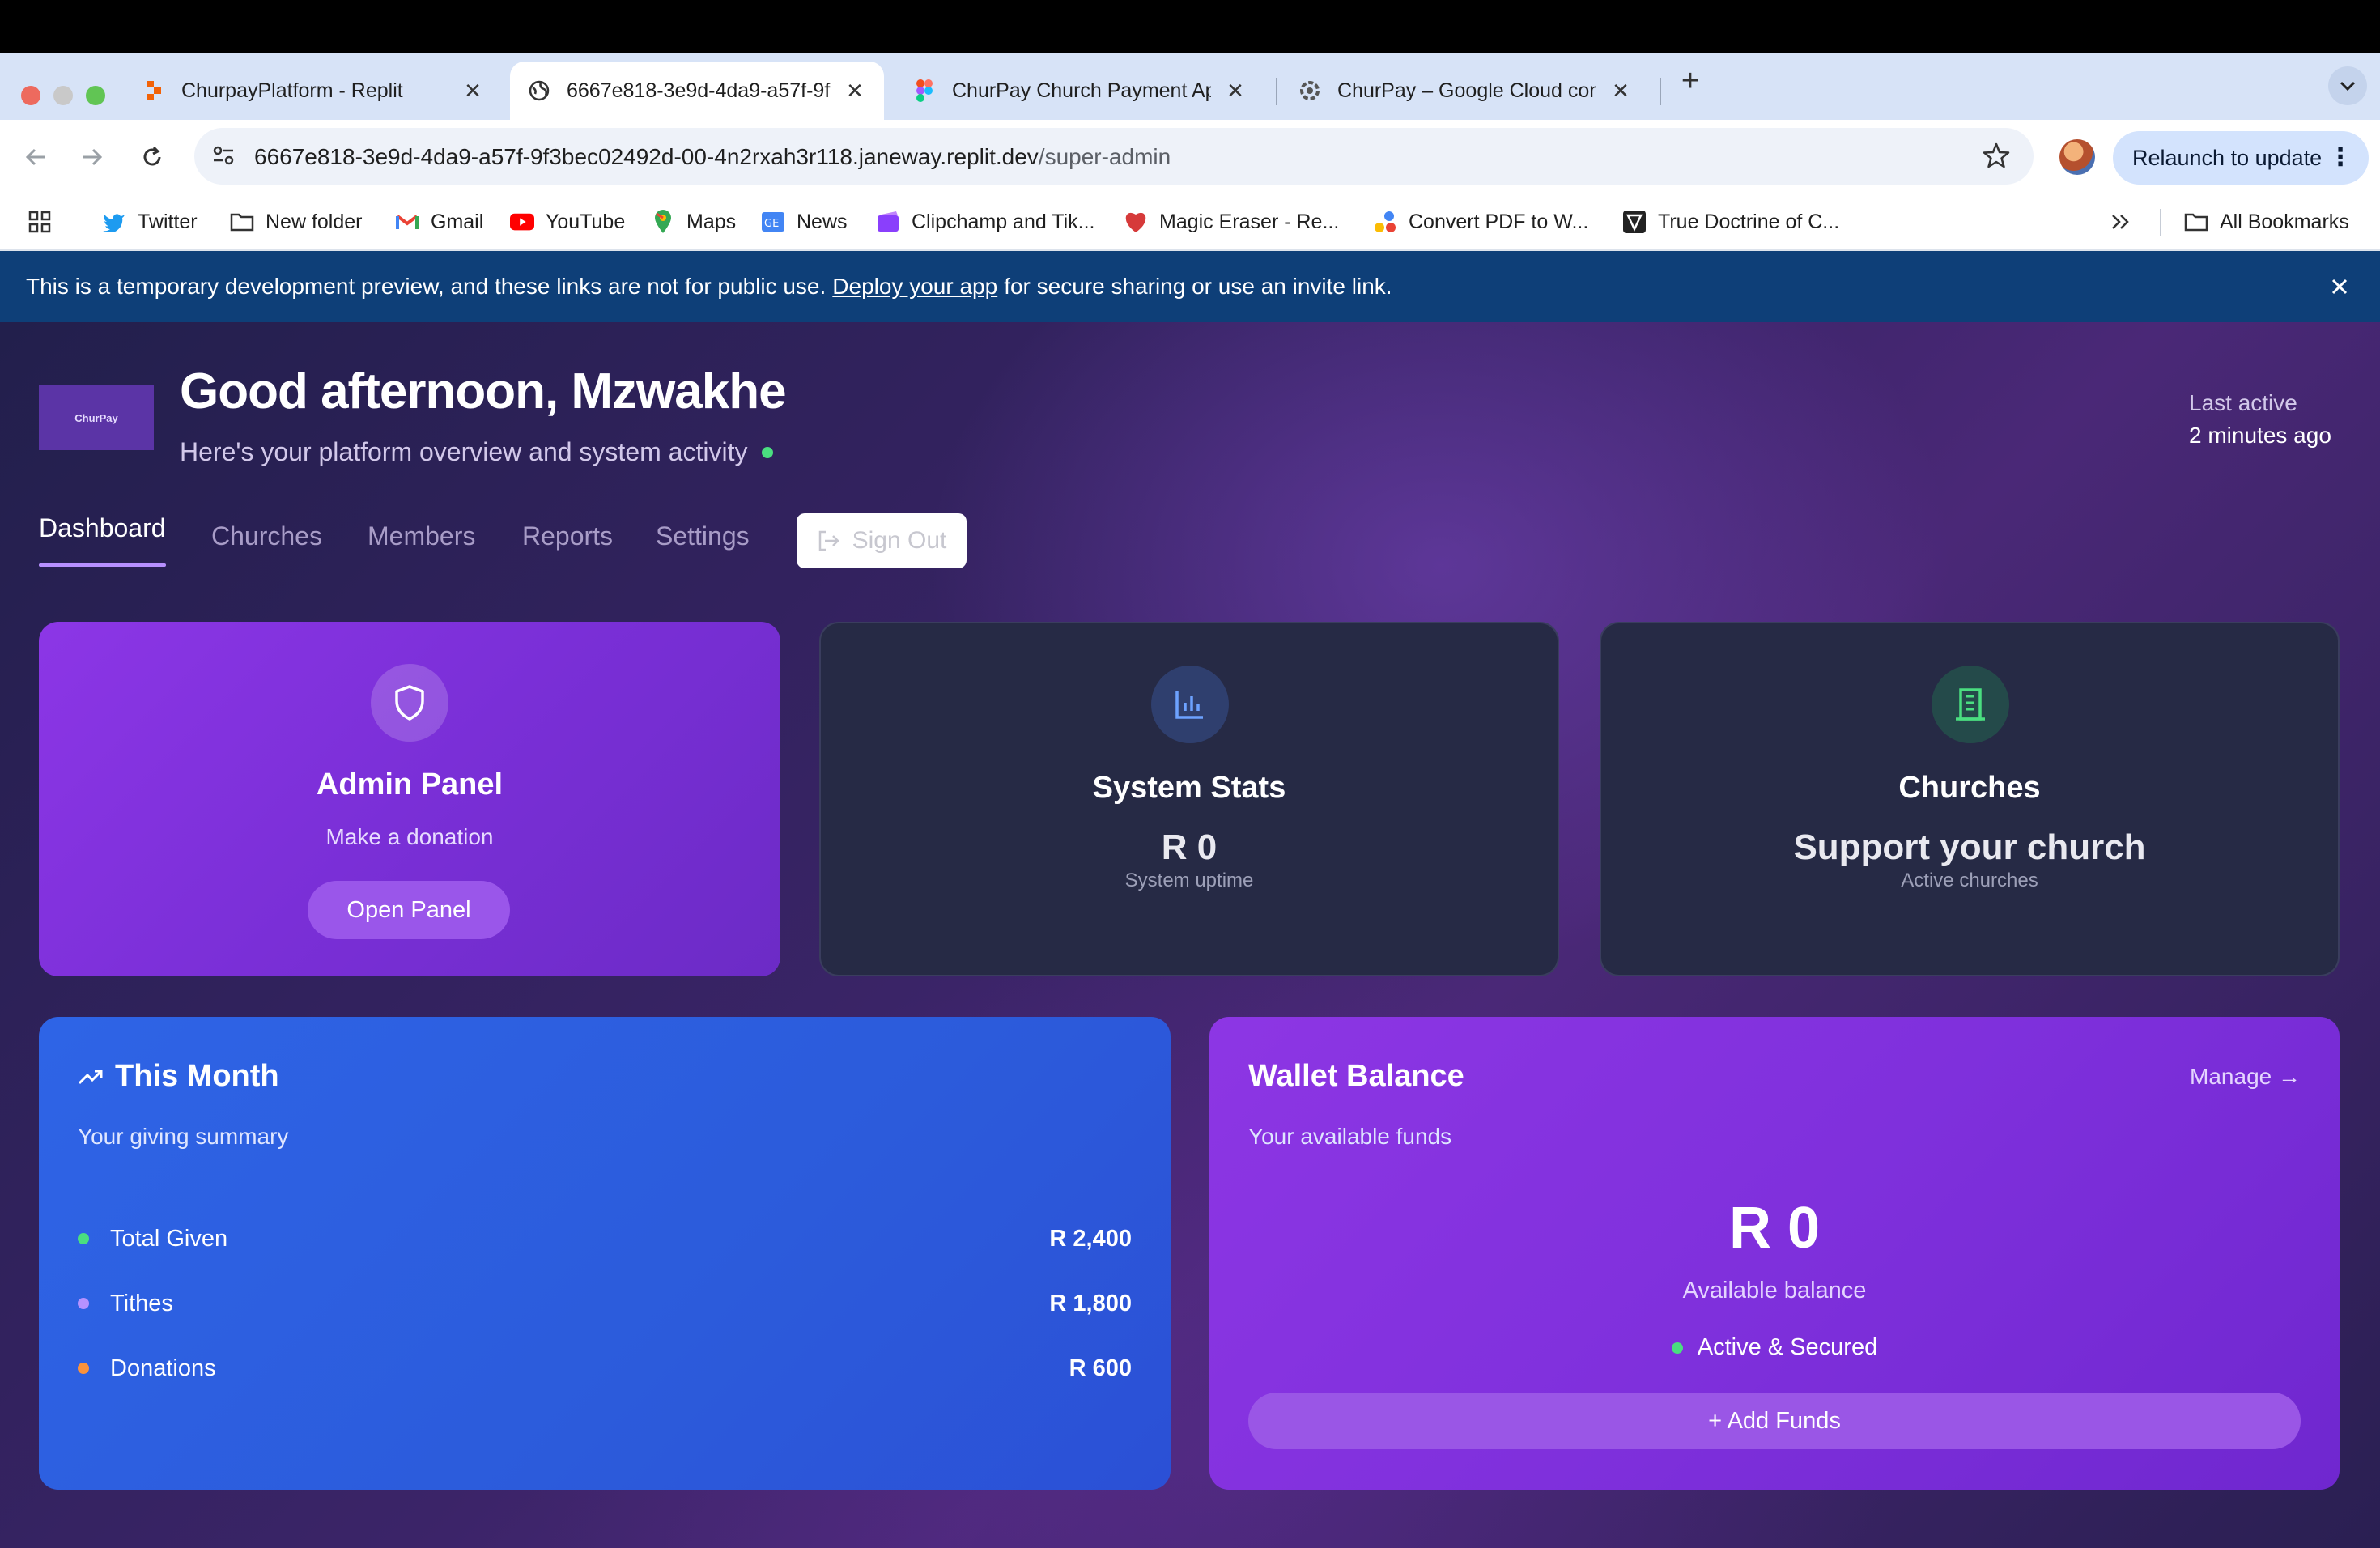 Image resolution: width=2380 pixels, height=1548 pixels. I want to click on tab-search-button, so click(2347, 85).